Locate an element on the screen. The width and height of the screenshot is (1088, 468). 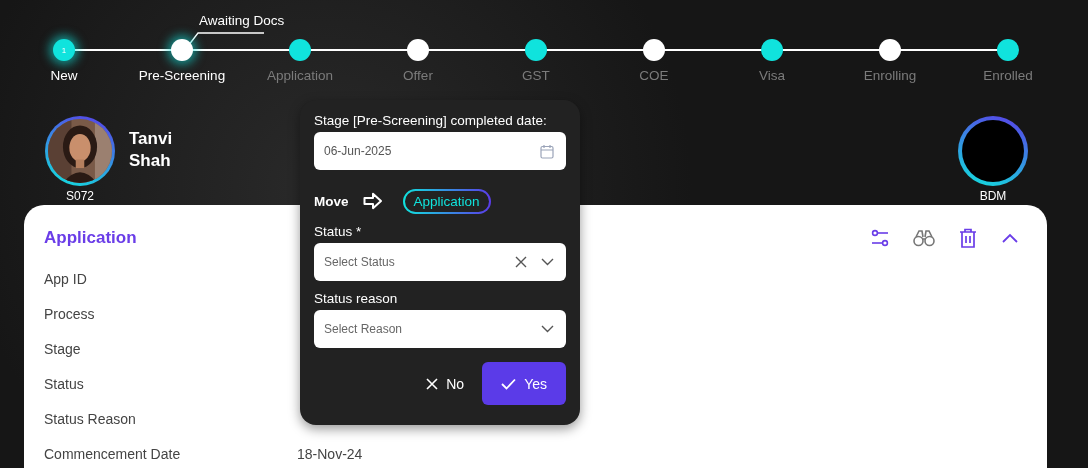
field-label: Commencement Date is located at coordinates (113, 453).